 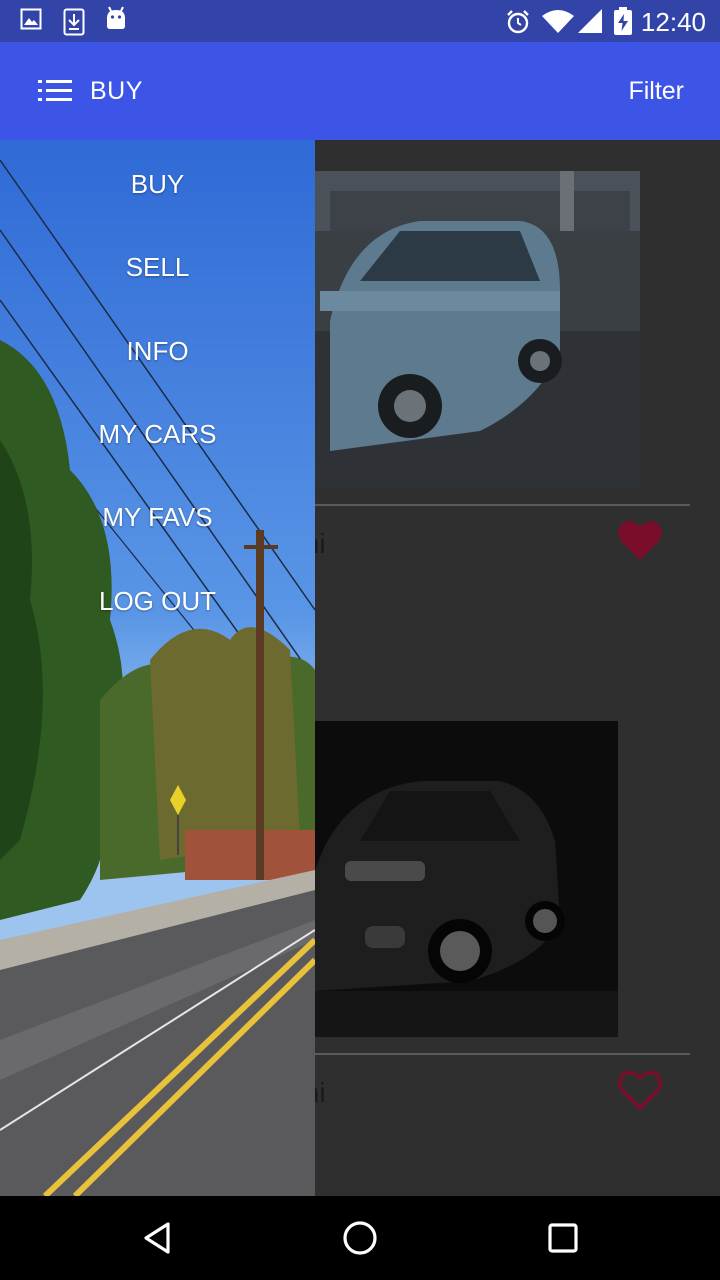 What do you see at coordinates (673, 22) in the screenshot?
I see `clock-time: 12:40` at bounding box center [673, 22].